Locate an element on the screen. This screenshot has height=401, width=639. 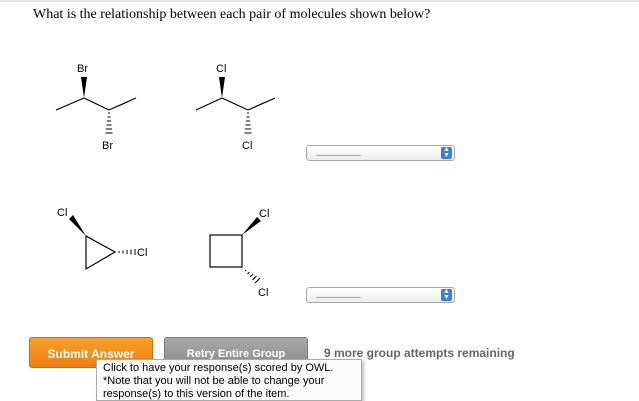
mol2b-bottom-label: Cl is located at coordinates (263, 293).